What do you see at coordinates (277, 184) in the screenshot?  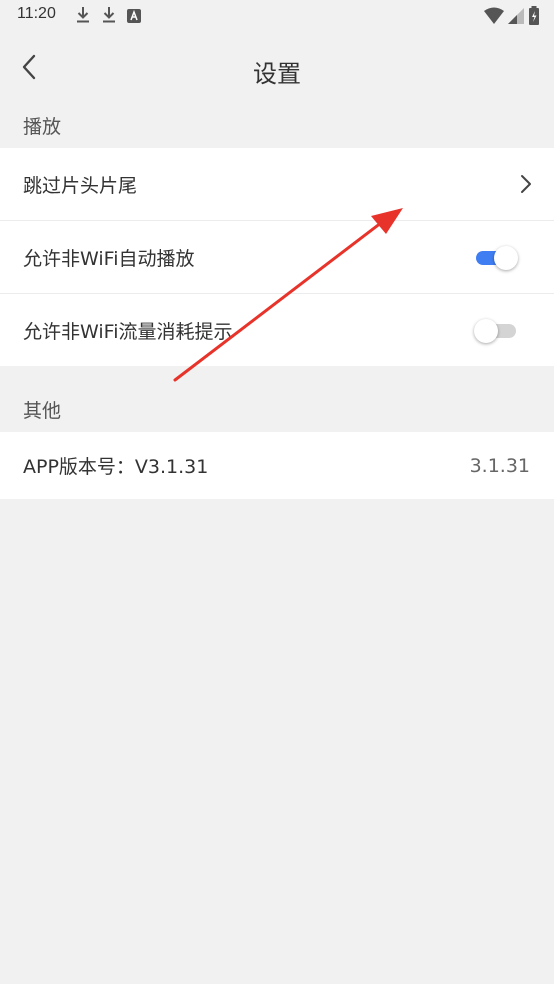 I see `skip-intro-outro-row: 跳过片头片尾` at bounding box center [277, 184].